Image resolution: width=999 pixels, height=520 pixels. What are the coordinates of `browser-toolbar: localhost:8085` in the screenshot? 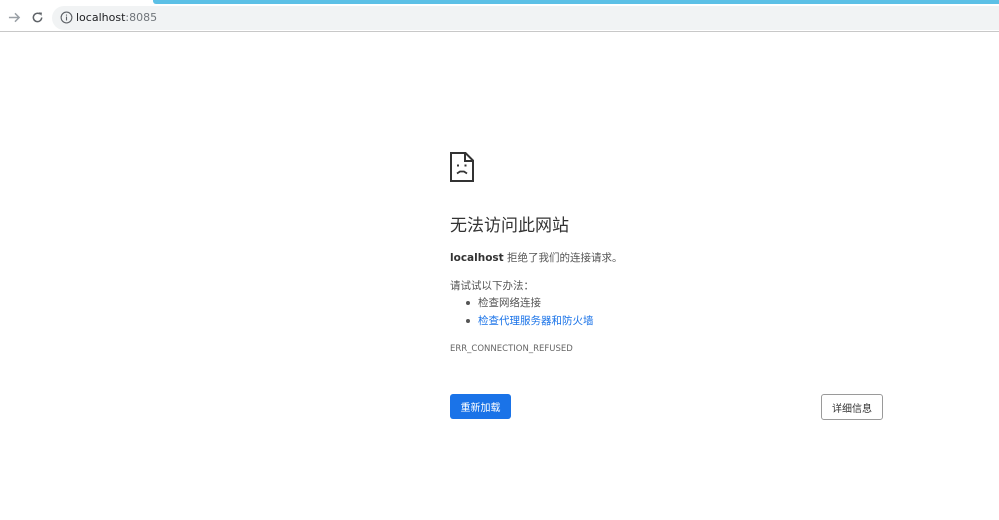 It's located at (499, 16).